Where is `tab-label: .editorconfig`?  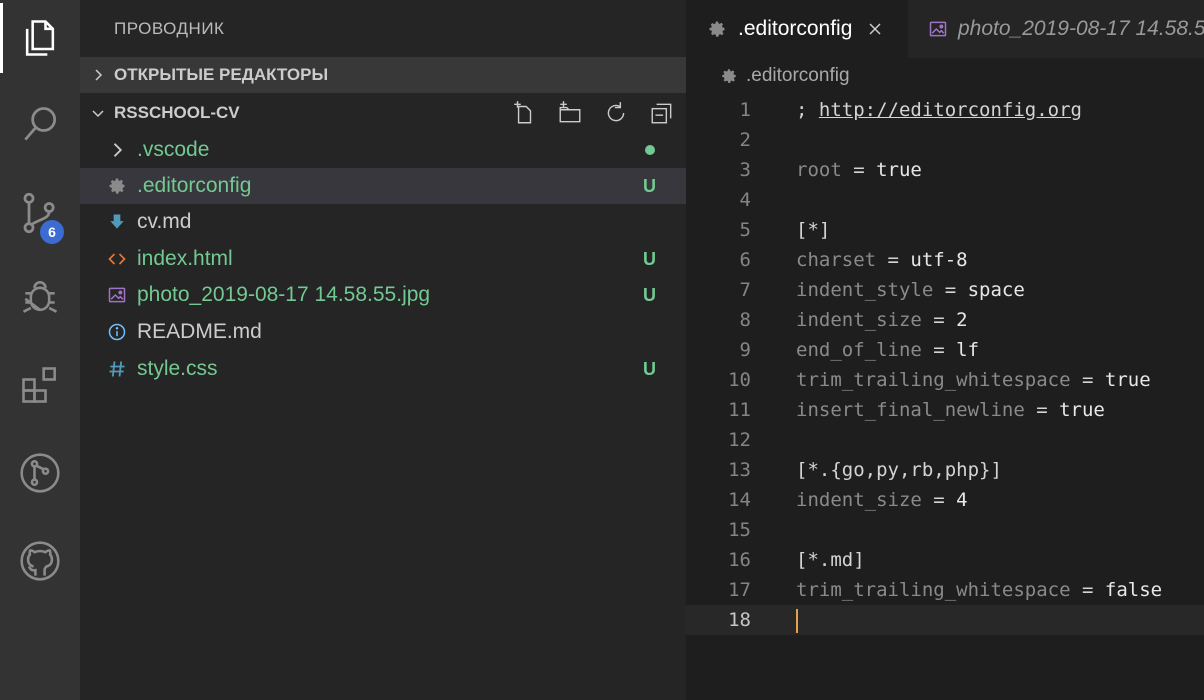 tab-label: .editorconfig is located at coordinates (795, 28).